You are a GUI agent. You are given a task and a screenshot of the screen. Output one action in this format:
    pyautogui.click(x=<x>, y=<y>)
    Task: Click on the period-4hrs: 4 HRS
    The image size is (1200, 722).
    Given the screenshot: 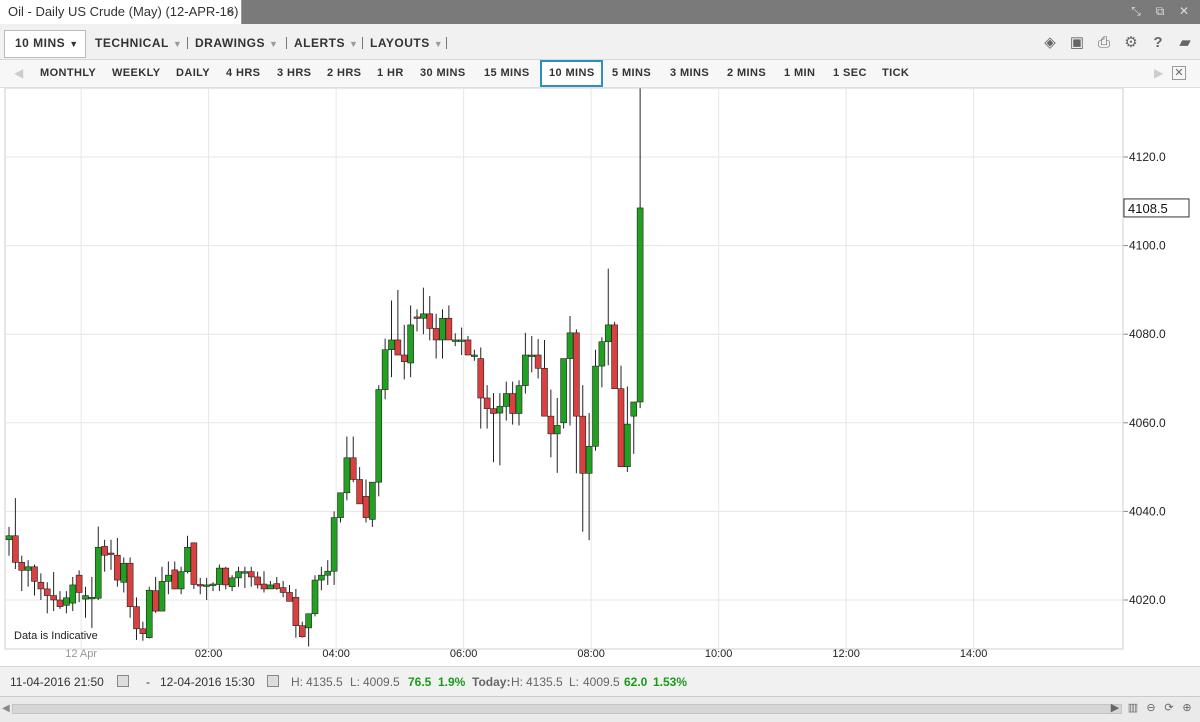 What is the action you would take?
    pyautogui.click(x=243, y=73)
    